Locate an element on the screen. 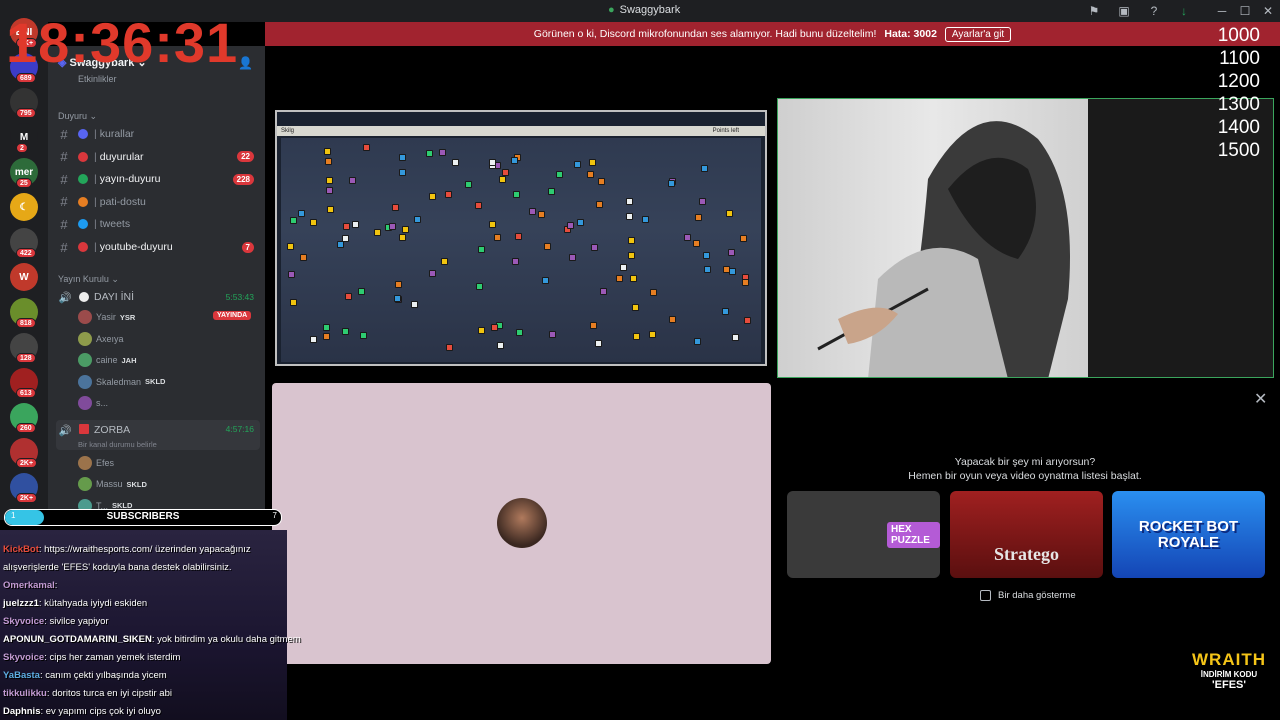 This screenshot has width=1280, height=720. channel-yayın-duyuru: # | yayın-duyuru 228 is located at coordinates (158, 179).